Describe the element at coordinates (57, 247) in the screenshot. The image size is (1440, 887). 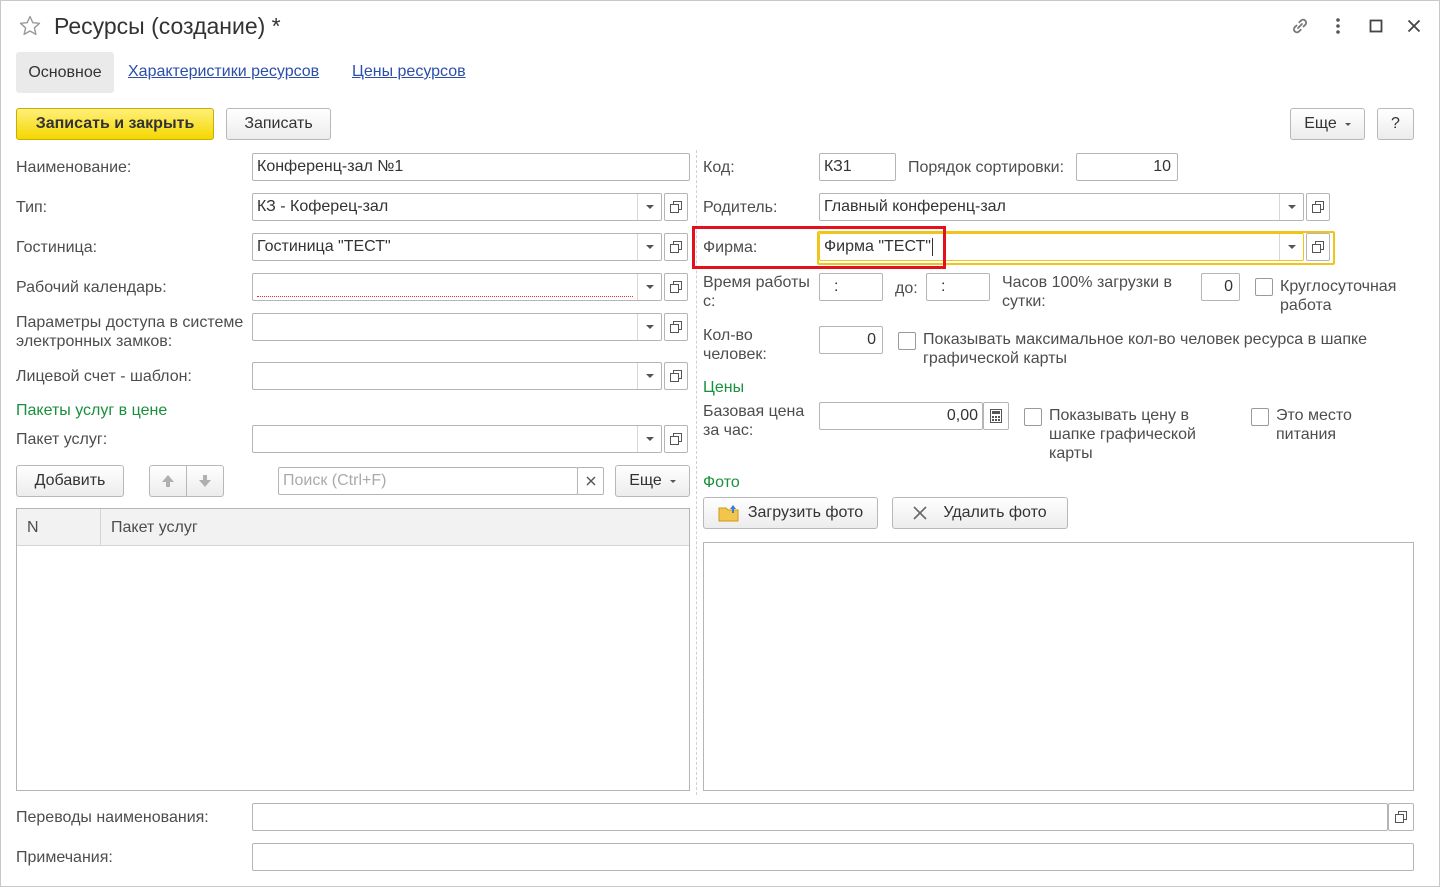
I see `hotel-label: Гостиница:` at that location.